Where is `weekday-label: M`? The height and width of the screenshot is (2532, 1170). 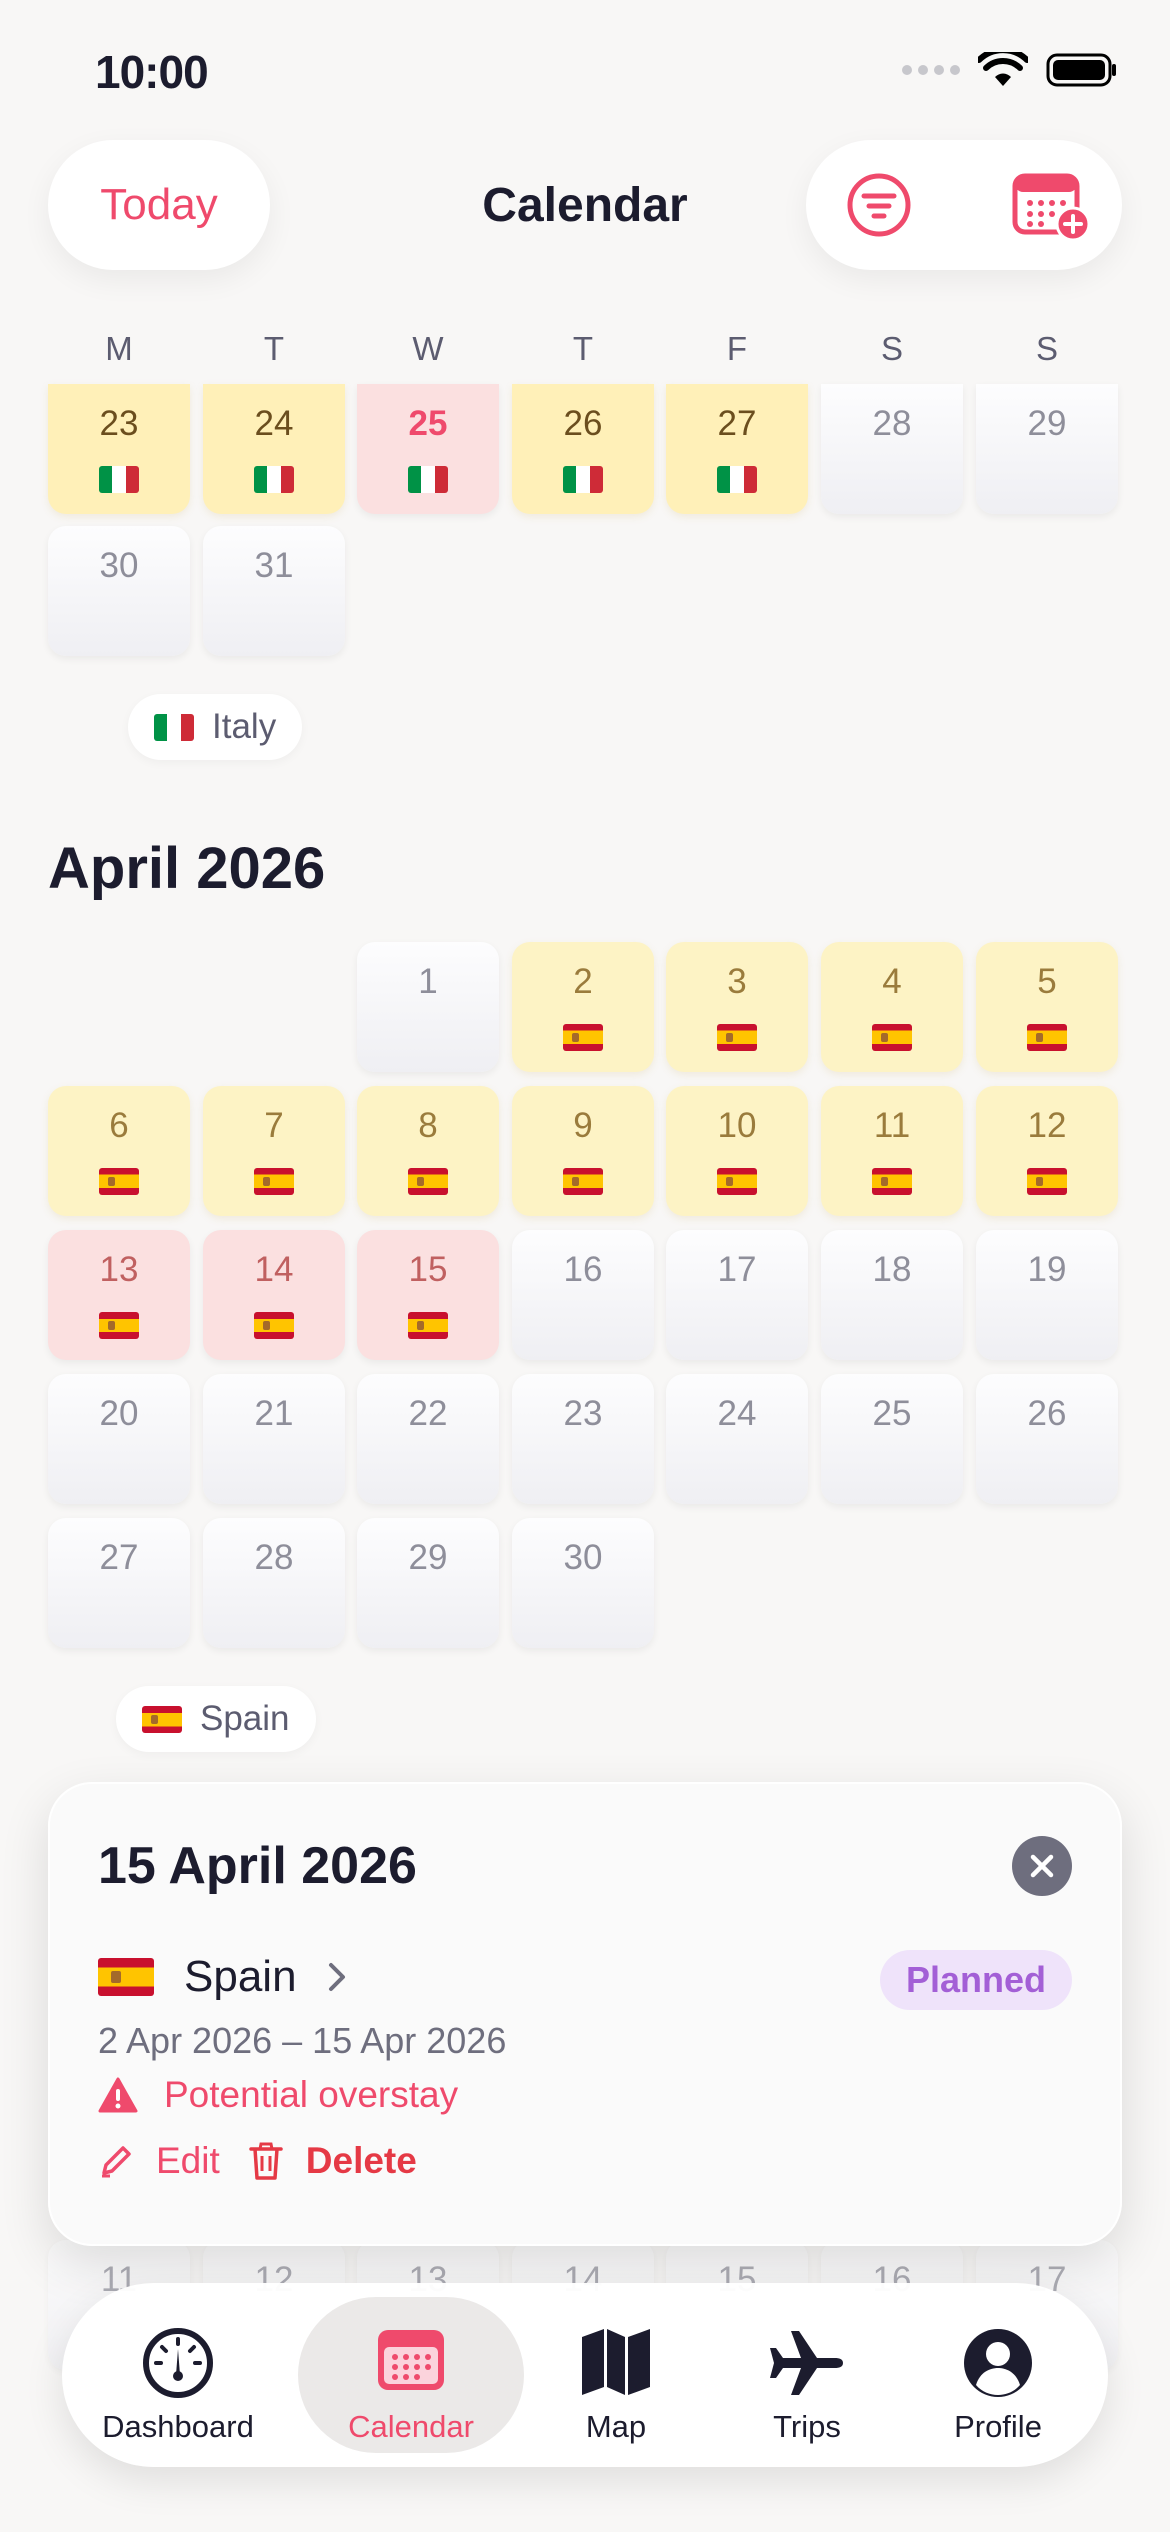 weekday-label: M is located at coordinates (119, 348).